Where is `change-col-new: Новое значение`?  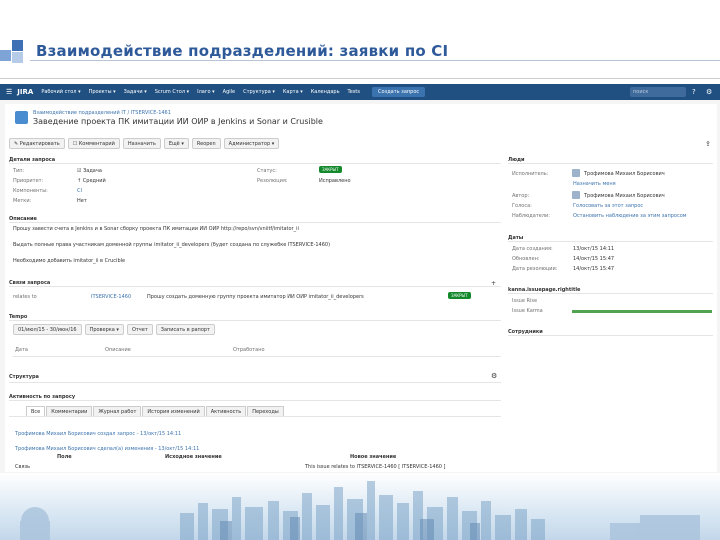
change-col-new: Новое значение is located at coordinates (373, 457).